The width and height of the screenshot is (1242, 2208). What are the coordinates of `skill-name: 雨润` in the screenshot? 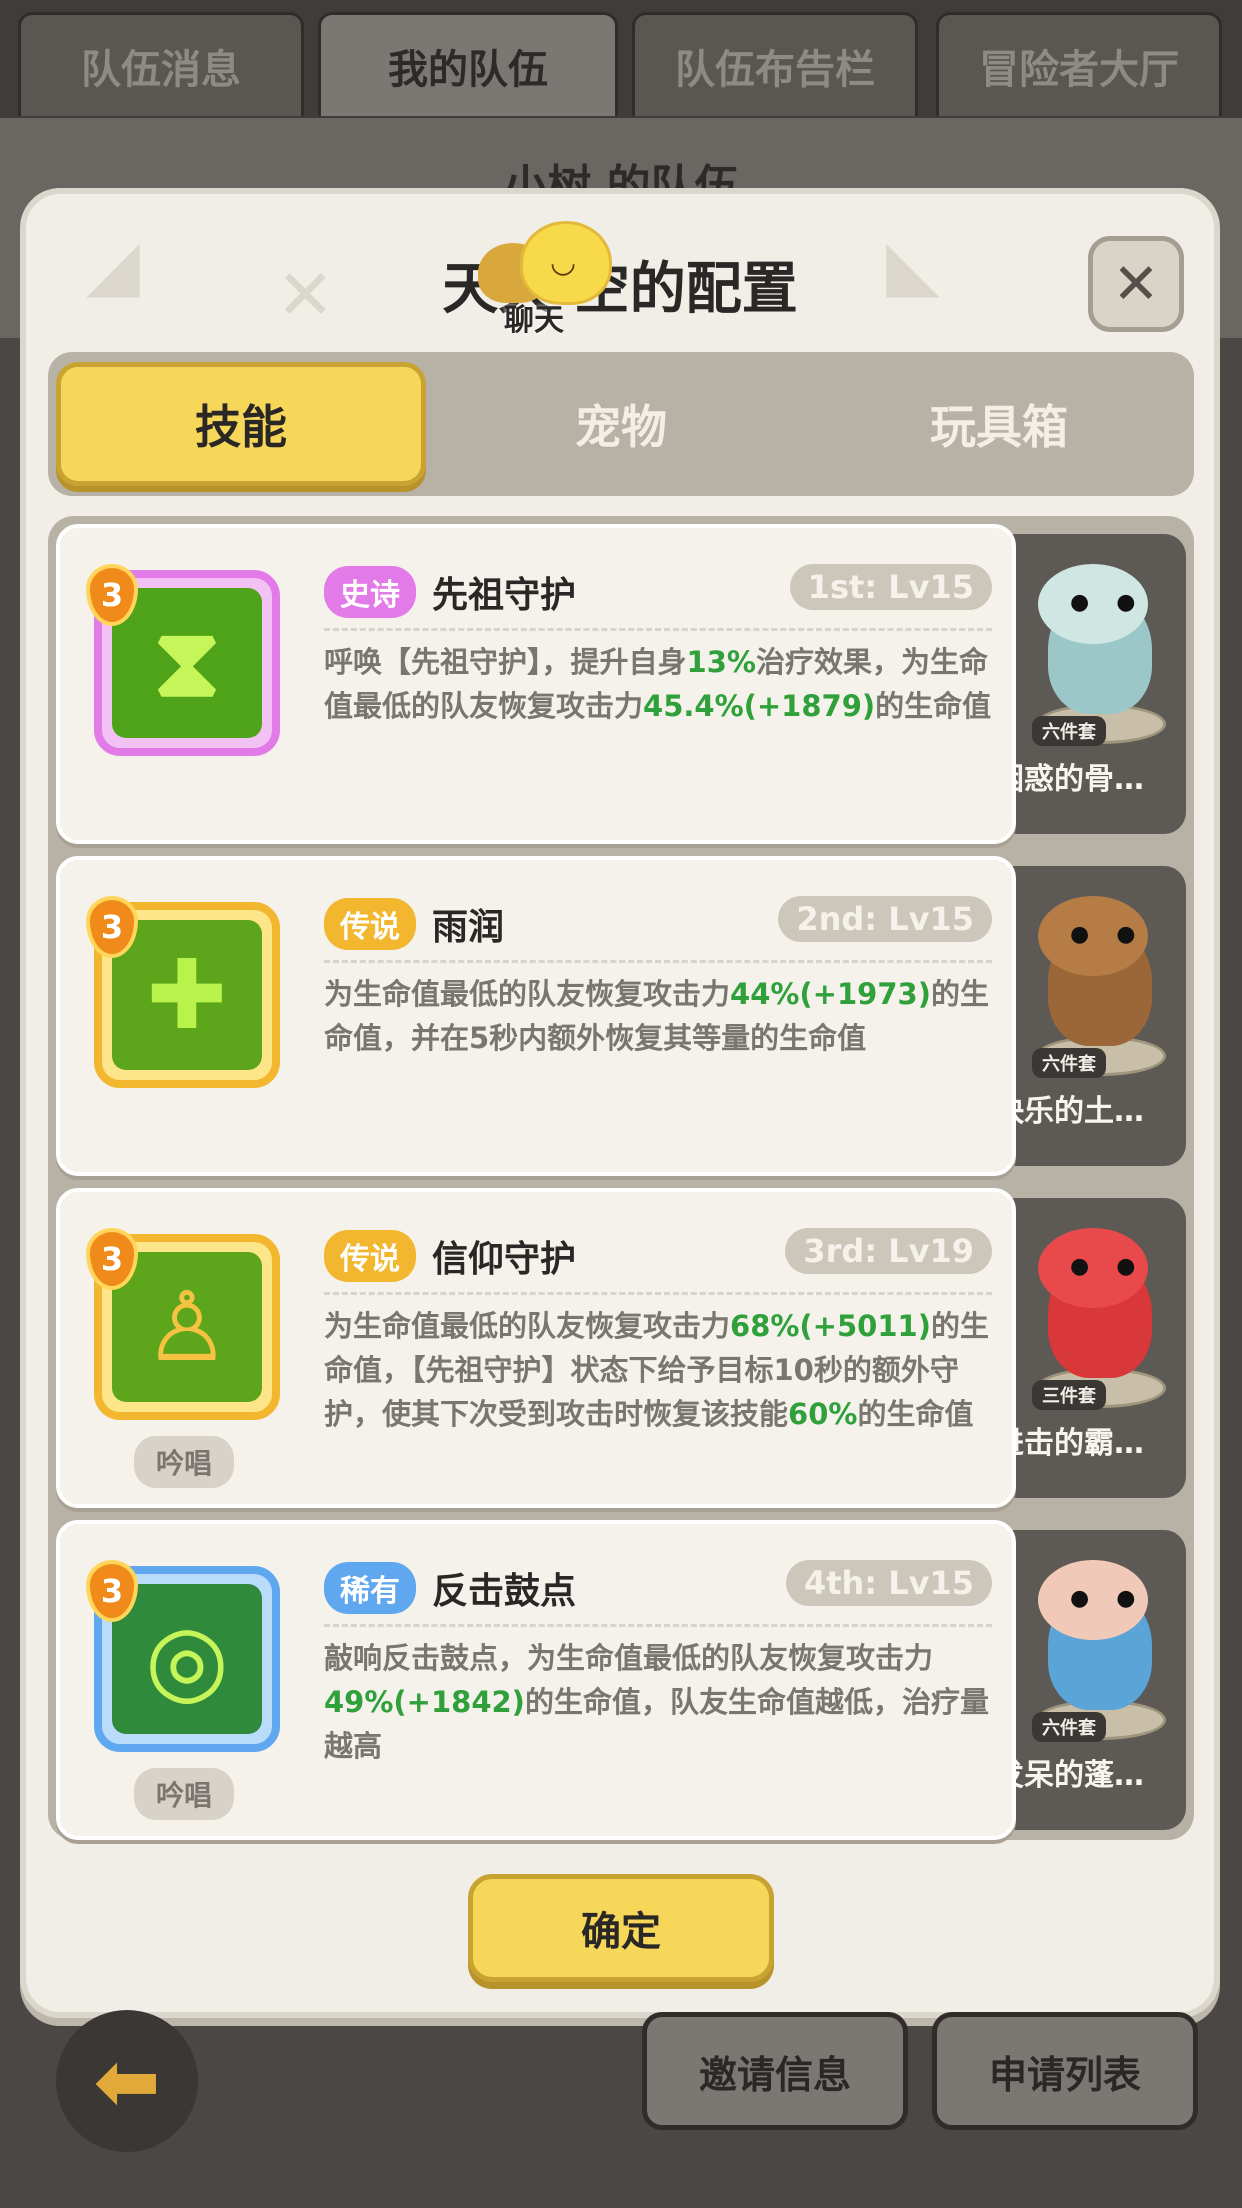 It's located at (468, 927).